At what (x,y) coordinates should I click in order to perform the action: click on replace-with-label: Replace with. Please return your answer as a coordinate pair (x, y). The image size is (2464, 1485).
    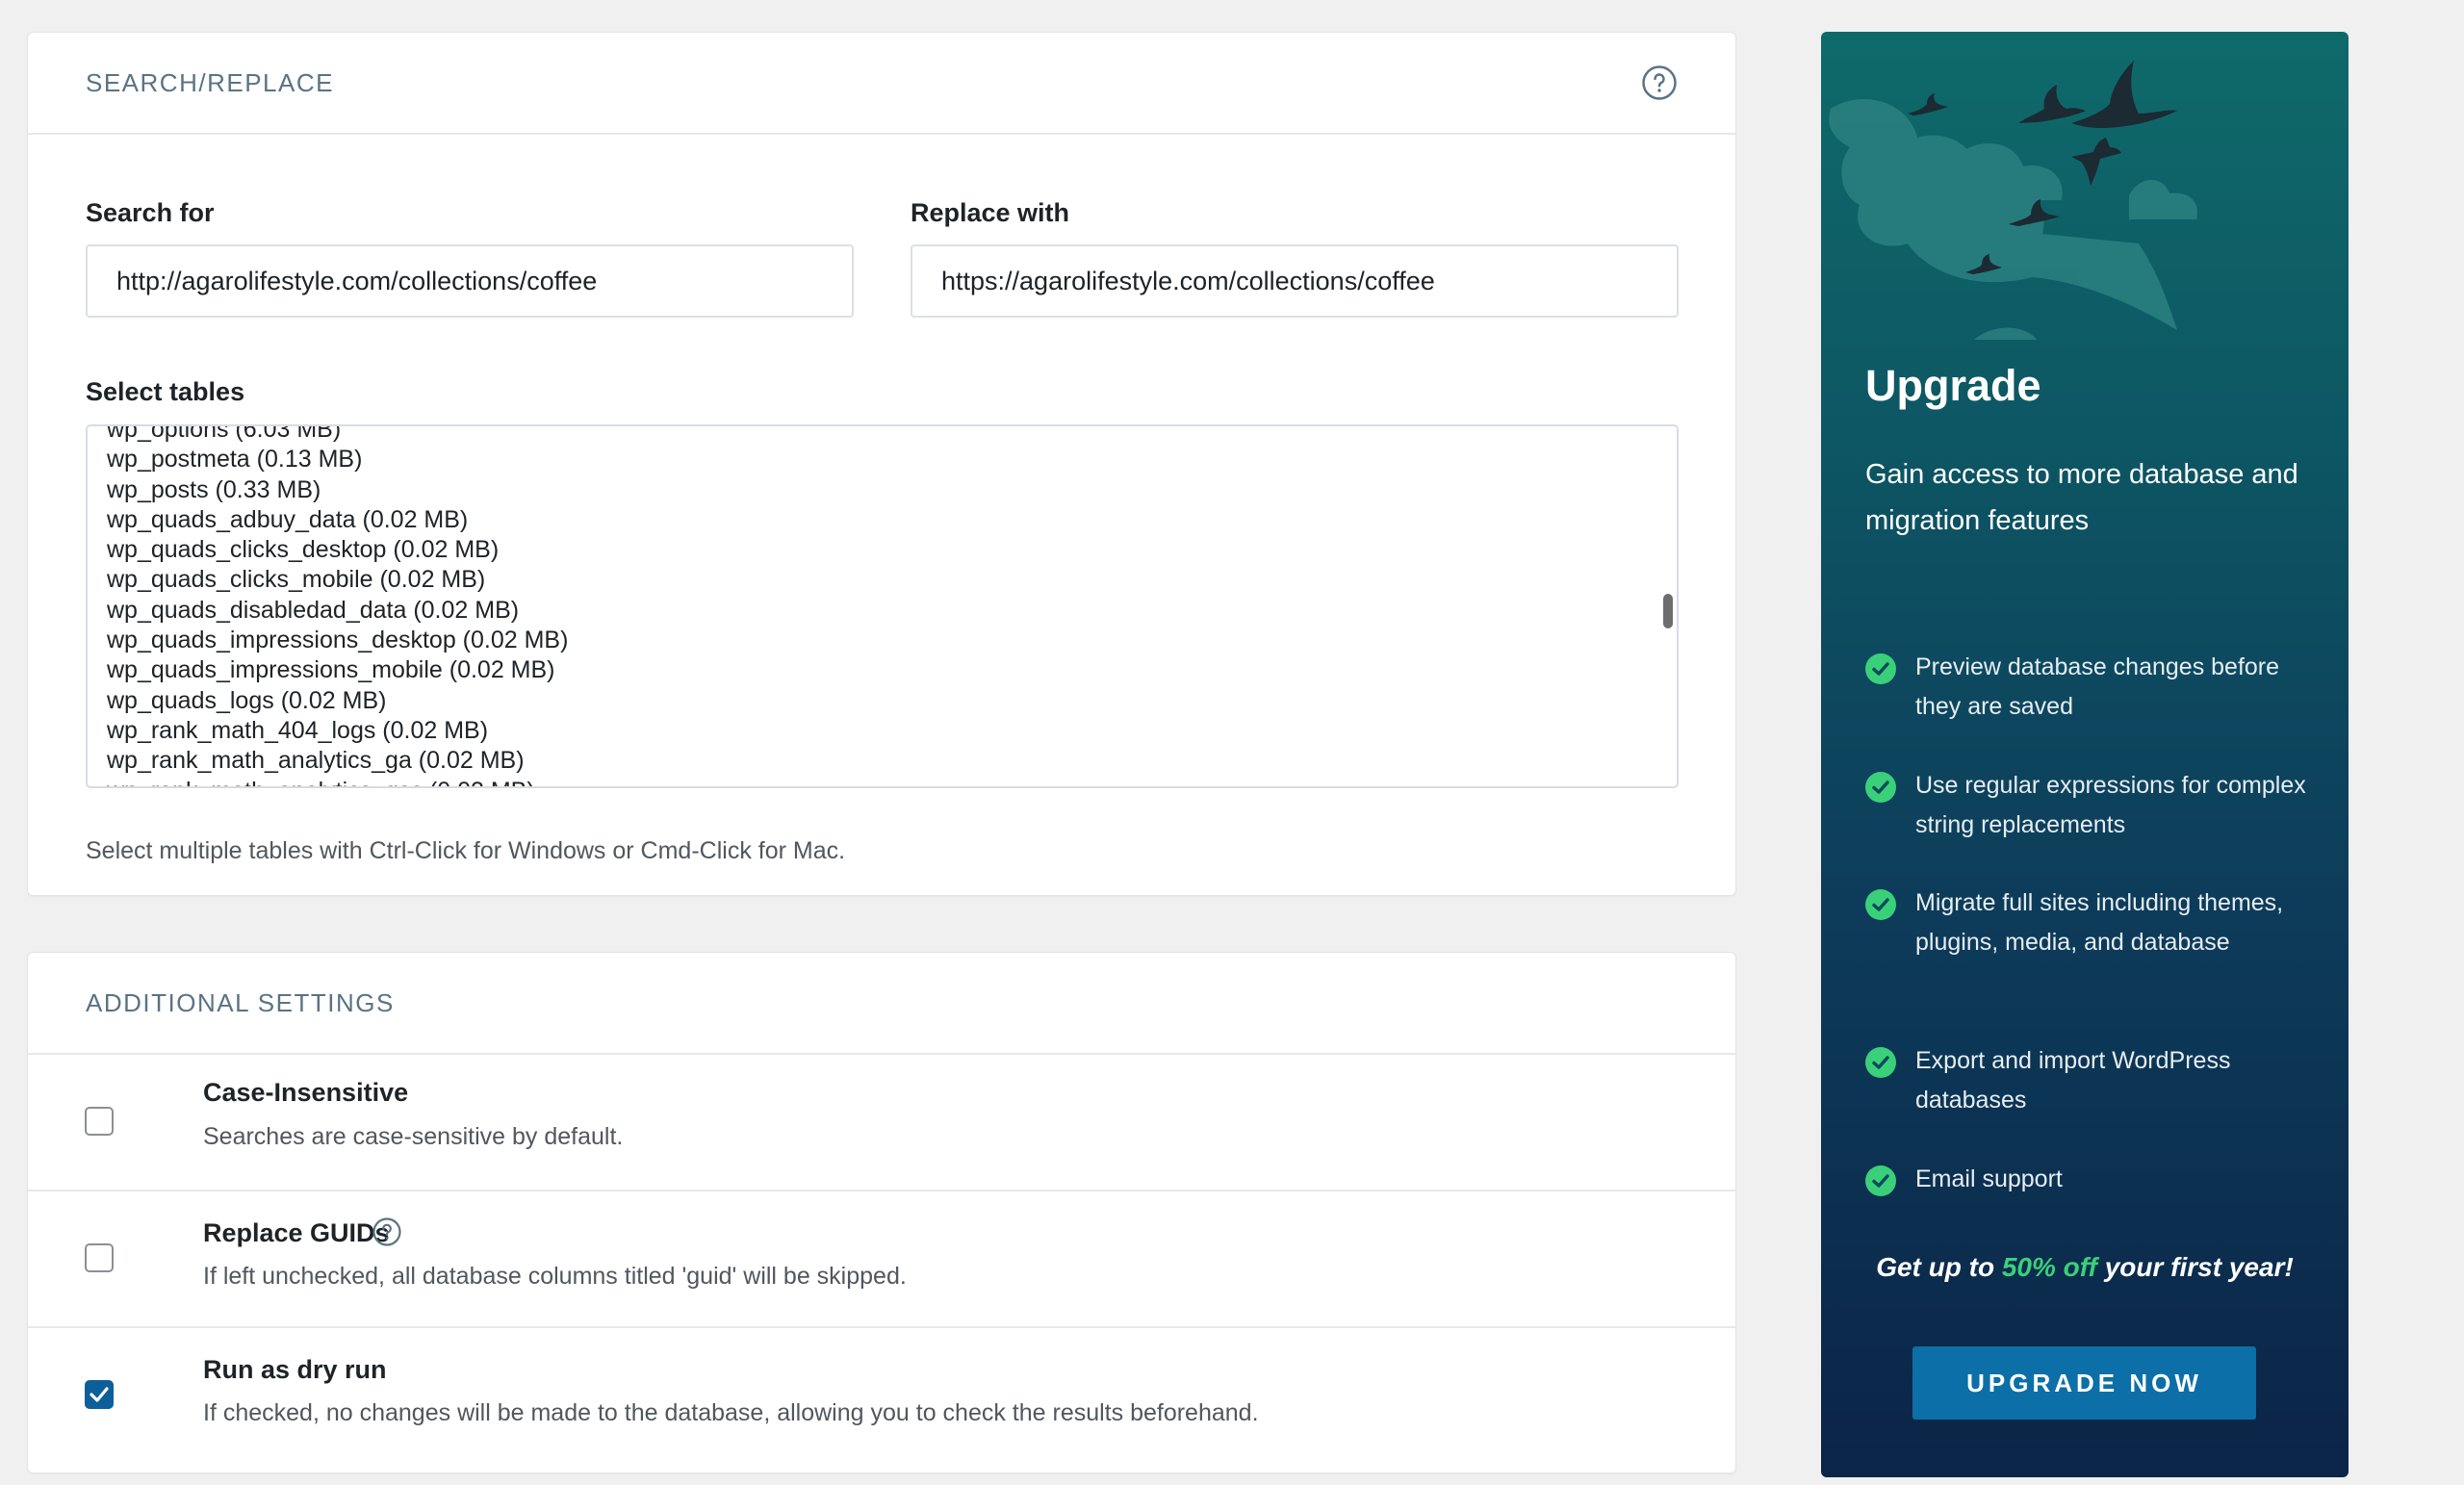
    Looking at the image, I should click on (990, 212).